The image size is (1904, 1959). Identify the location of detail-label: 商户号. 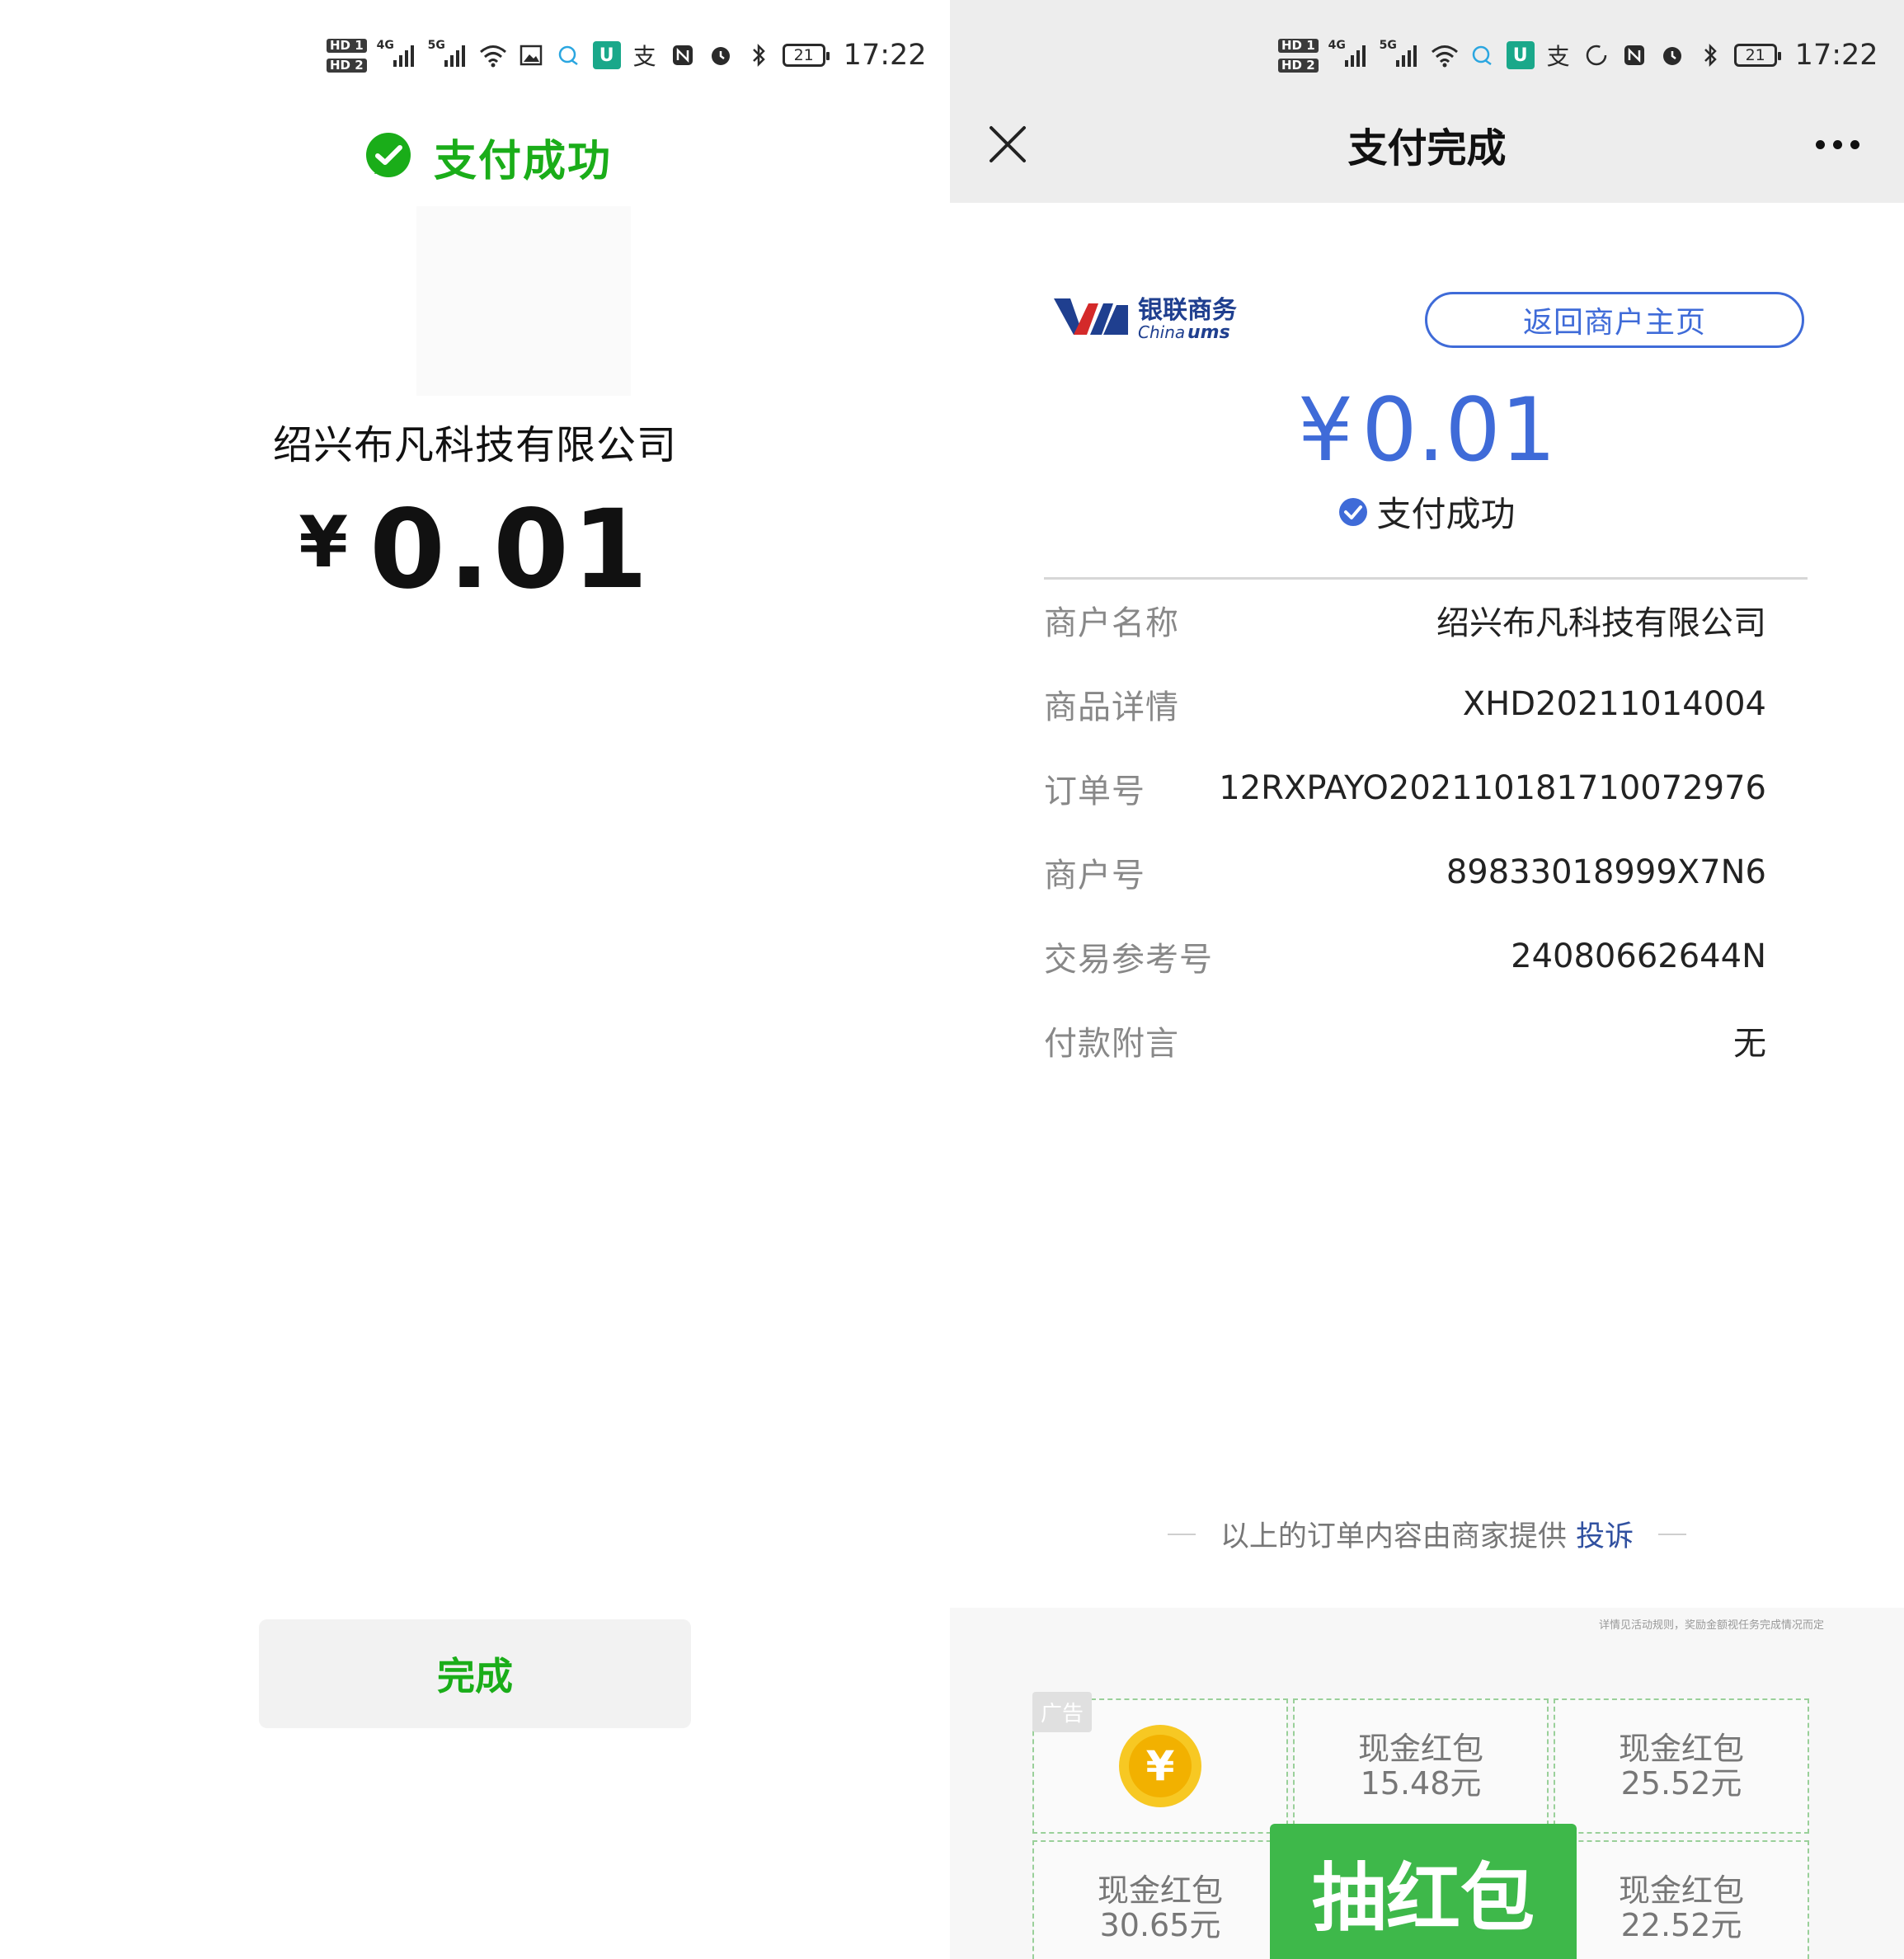
(1094, 876).